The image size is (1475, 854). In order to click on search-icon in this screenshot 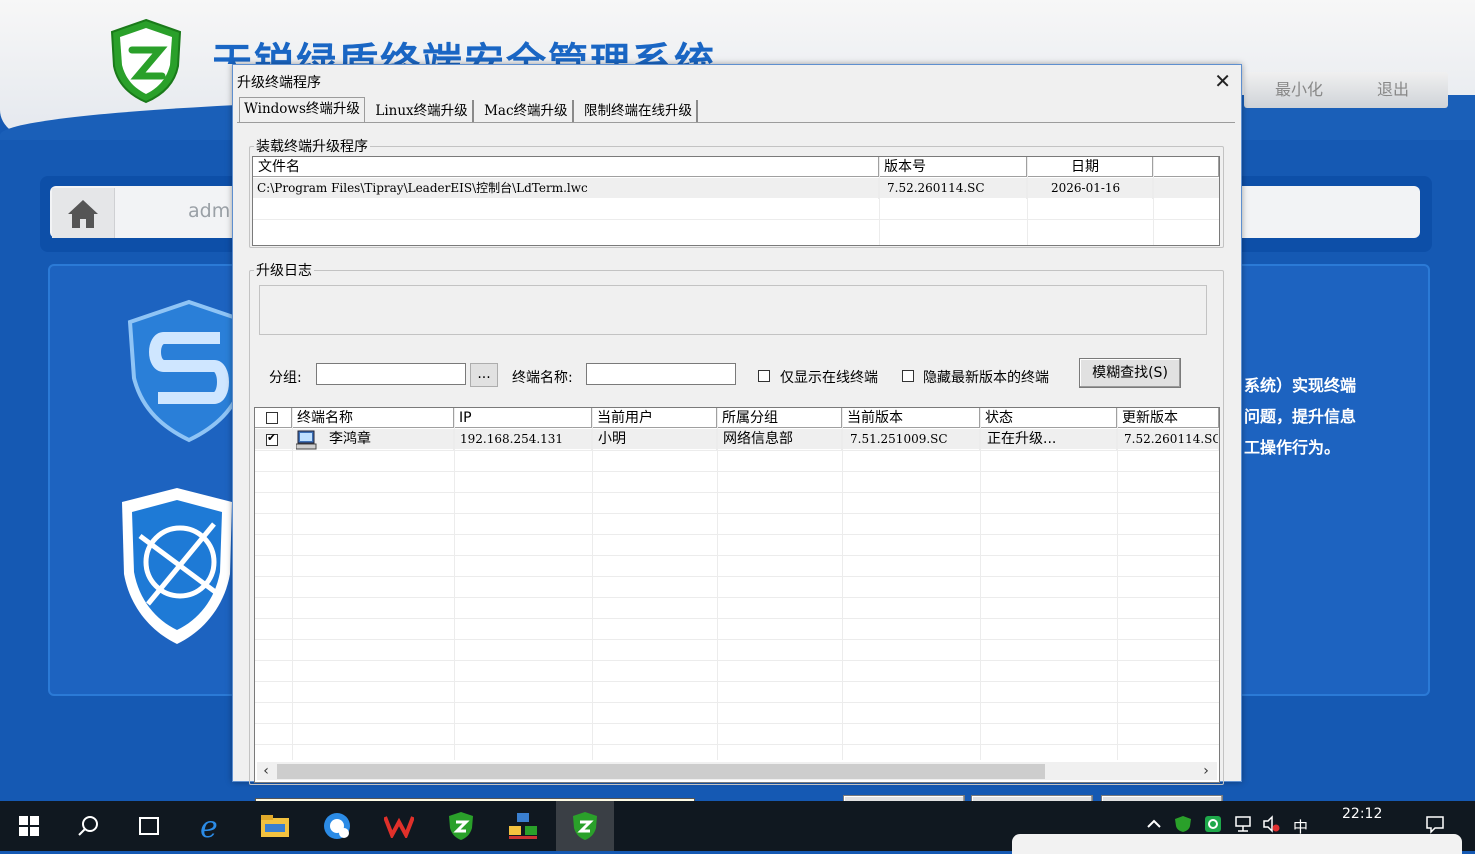, I will do `click(88, 826)`.